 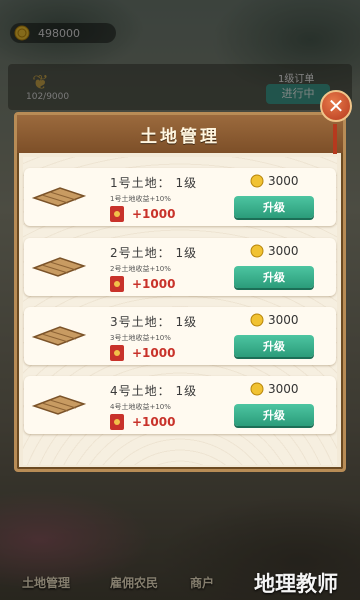 I want to click on close-icon: ✕, so click(x=336, y=106).